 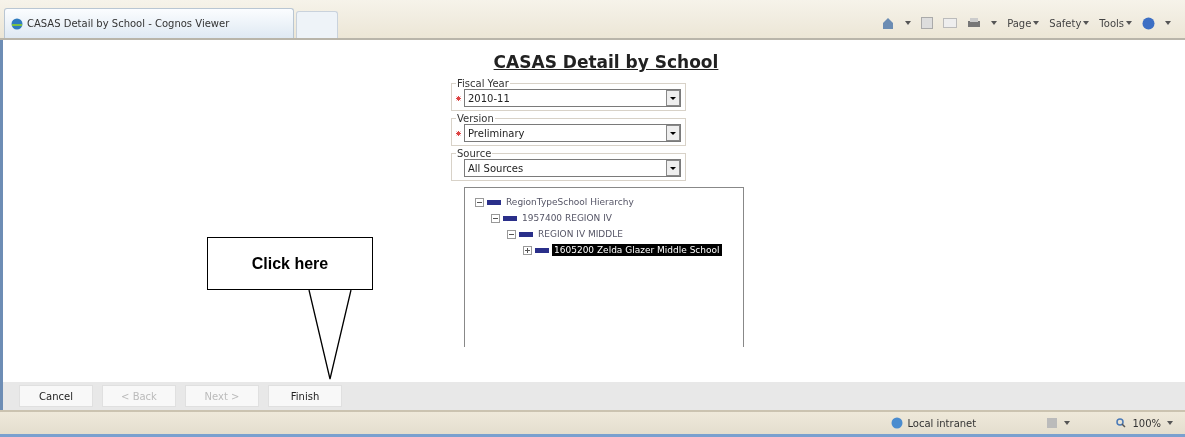 What do you see at coordinates (570, 202) in the screenshot?
I see `tree-item: RegionTypeSchool Hierarchy` at bounding box center [570, 202].